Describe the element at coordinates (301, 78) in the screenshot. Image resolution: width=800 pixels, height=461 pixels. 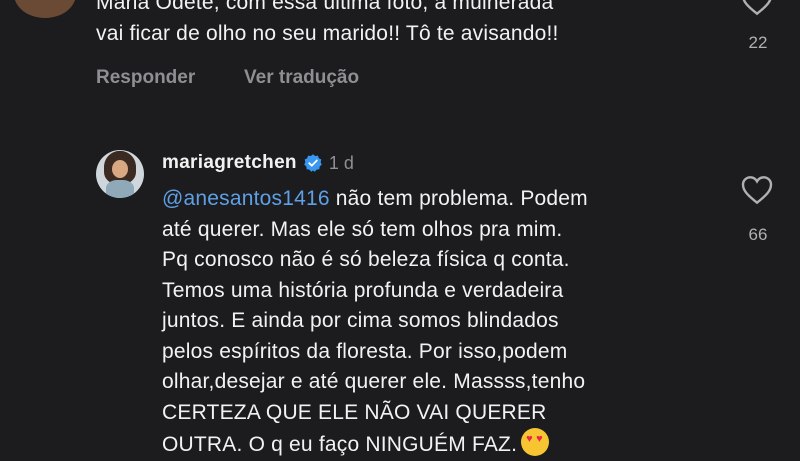
I see `translate-button: Ver tradução` at that location.